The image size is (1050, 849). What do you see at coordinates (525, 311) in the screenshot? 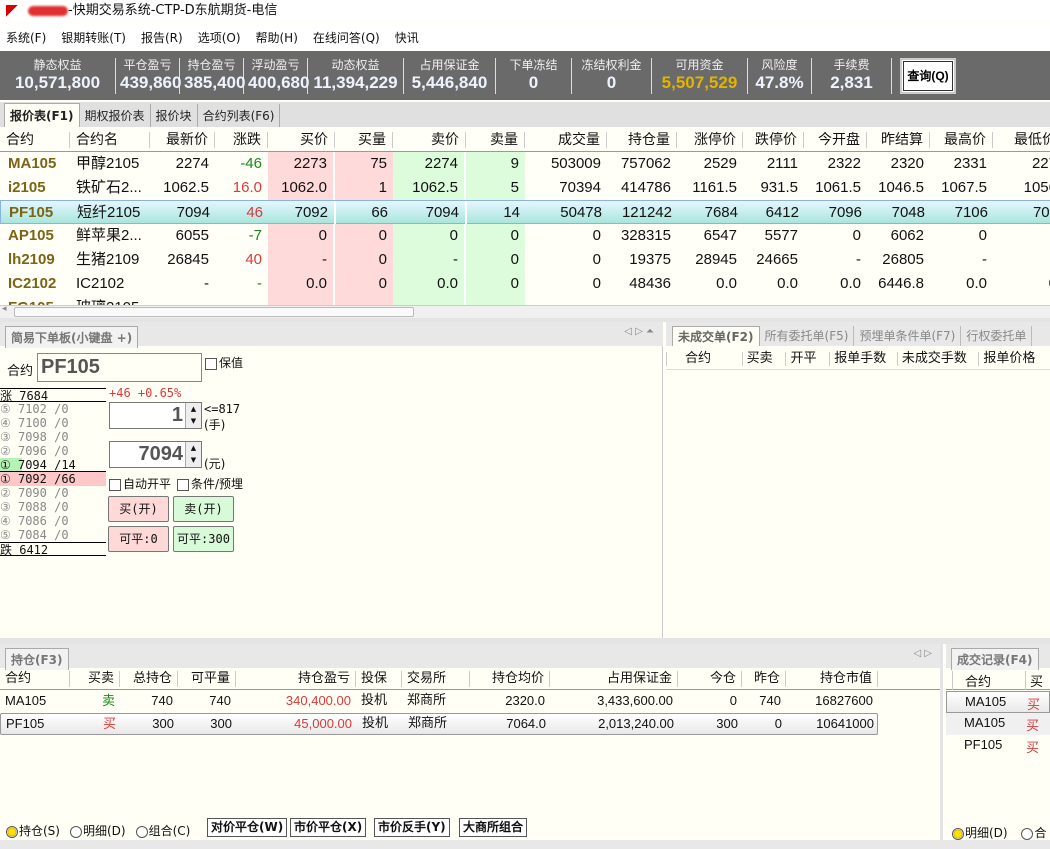
I see `quote-horizontal-scrollbar: ◂` at bounding box center [525, 311].